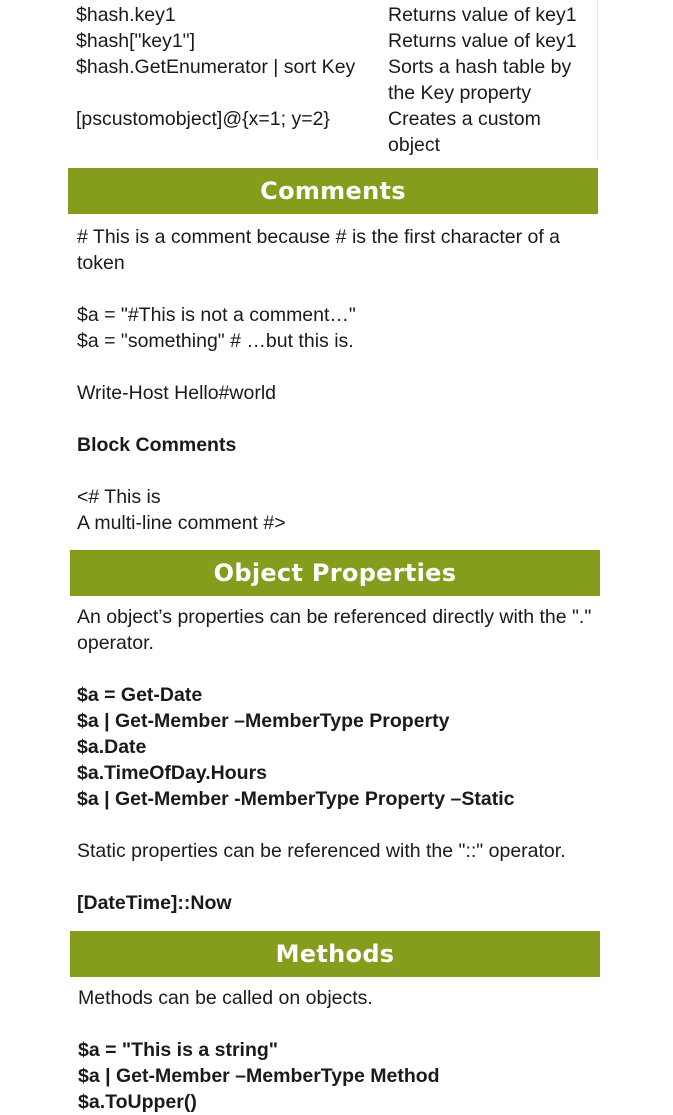  I want to click on code-line: $a | Get-Member –MemberType Method, so click(259, 1076).